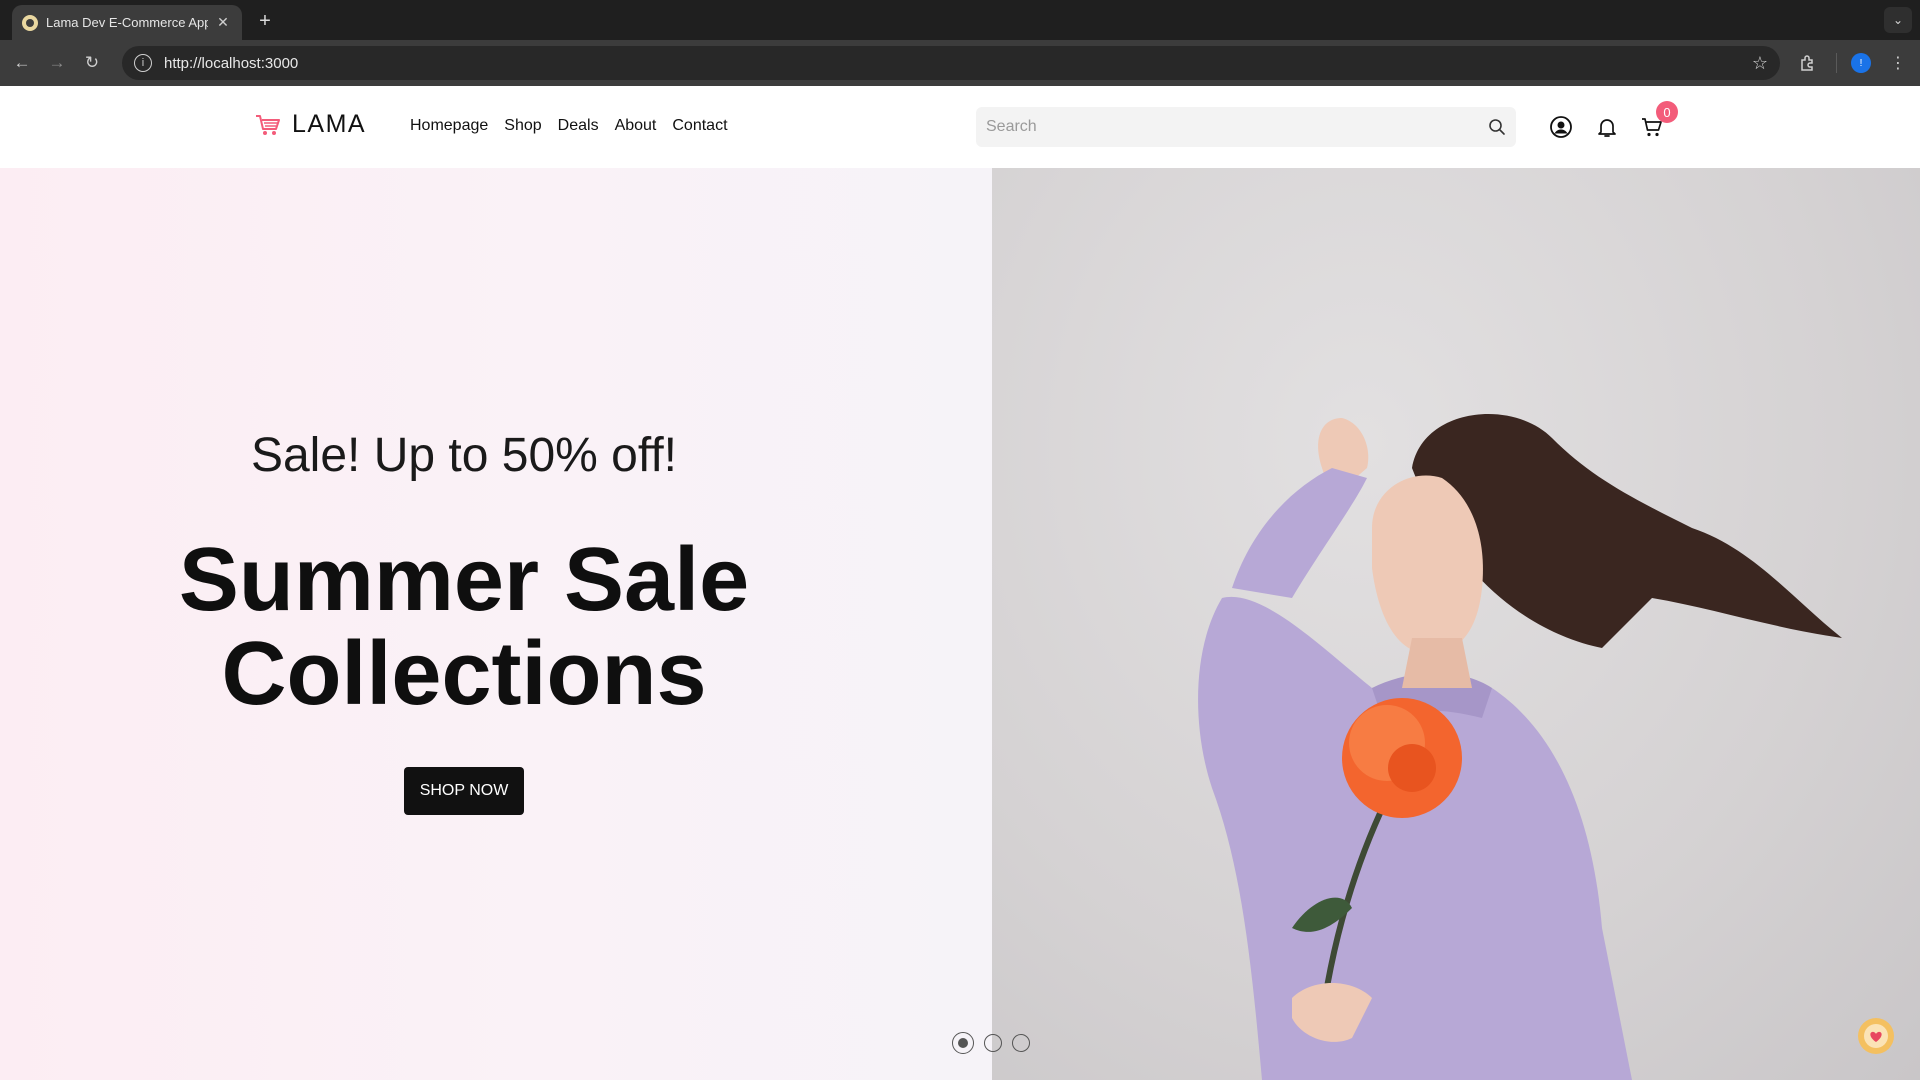 The image size is (1920, 1080). I want to click on main-menu: Homepage Shop Deals About Contact, so click(569, 126).